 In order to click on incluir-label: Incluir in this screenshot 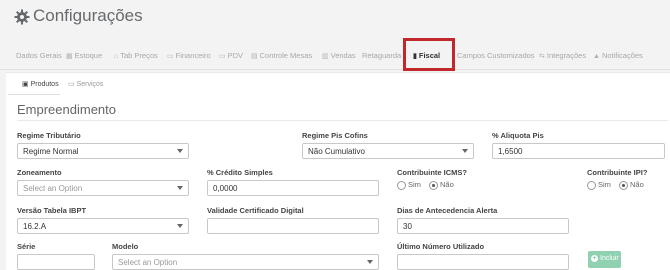, I will do `click(609, 258)`.